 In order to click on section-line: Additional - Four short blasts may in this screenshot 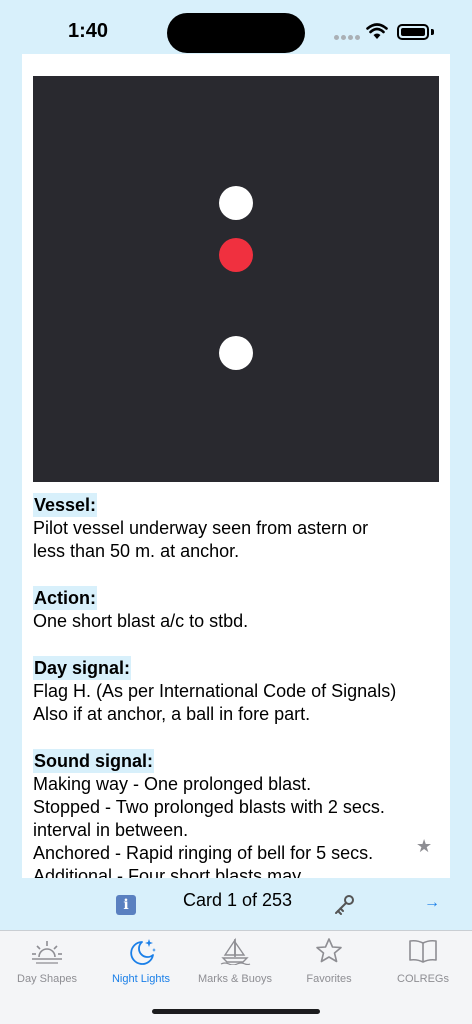, I will do `click(167, 872)`.